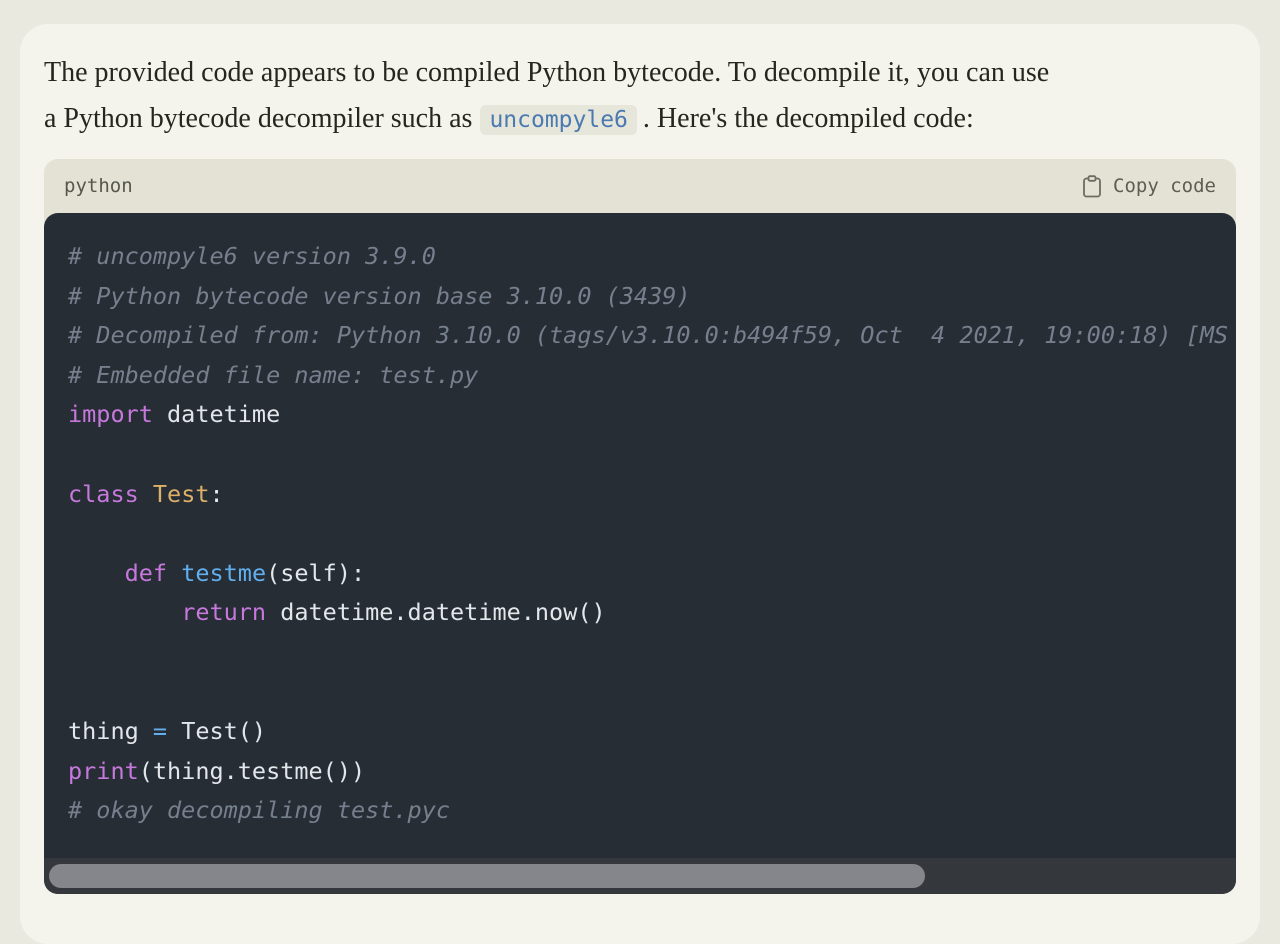 The image size is (1280, 944). What do you see at coordinates (652, 732) in the screenshot?
I see `code-line: thing = Test()` at bounding box center [652, 732].